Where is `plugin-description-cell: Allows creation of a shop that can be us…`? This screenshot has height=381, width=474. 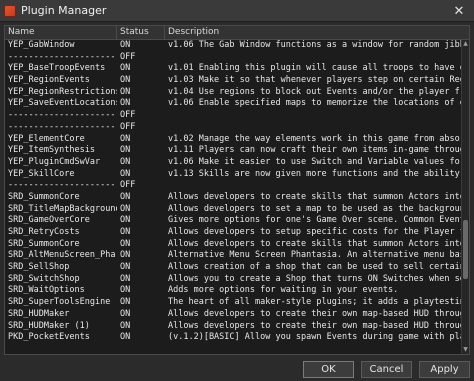
plugin-description-cell: Allows creation of a shop that can be us… is located at coordinates (314, 267).